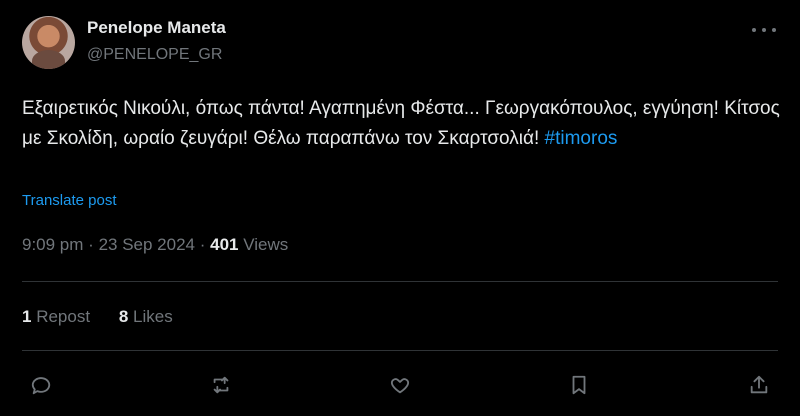 The width and height of the screenshot is (800, 416). Describe the element at coordinates (153, 316) in the screenshot. I see `likes-label: Likes` at that location.